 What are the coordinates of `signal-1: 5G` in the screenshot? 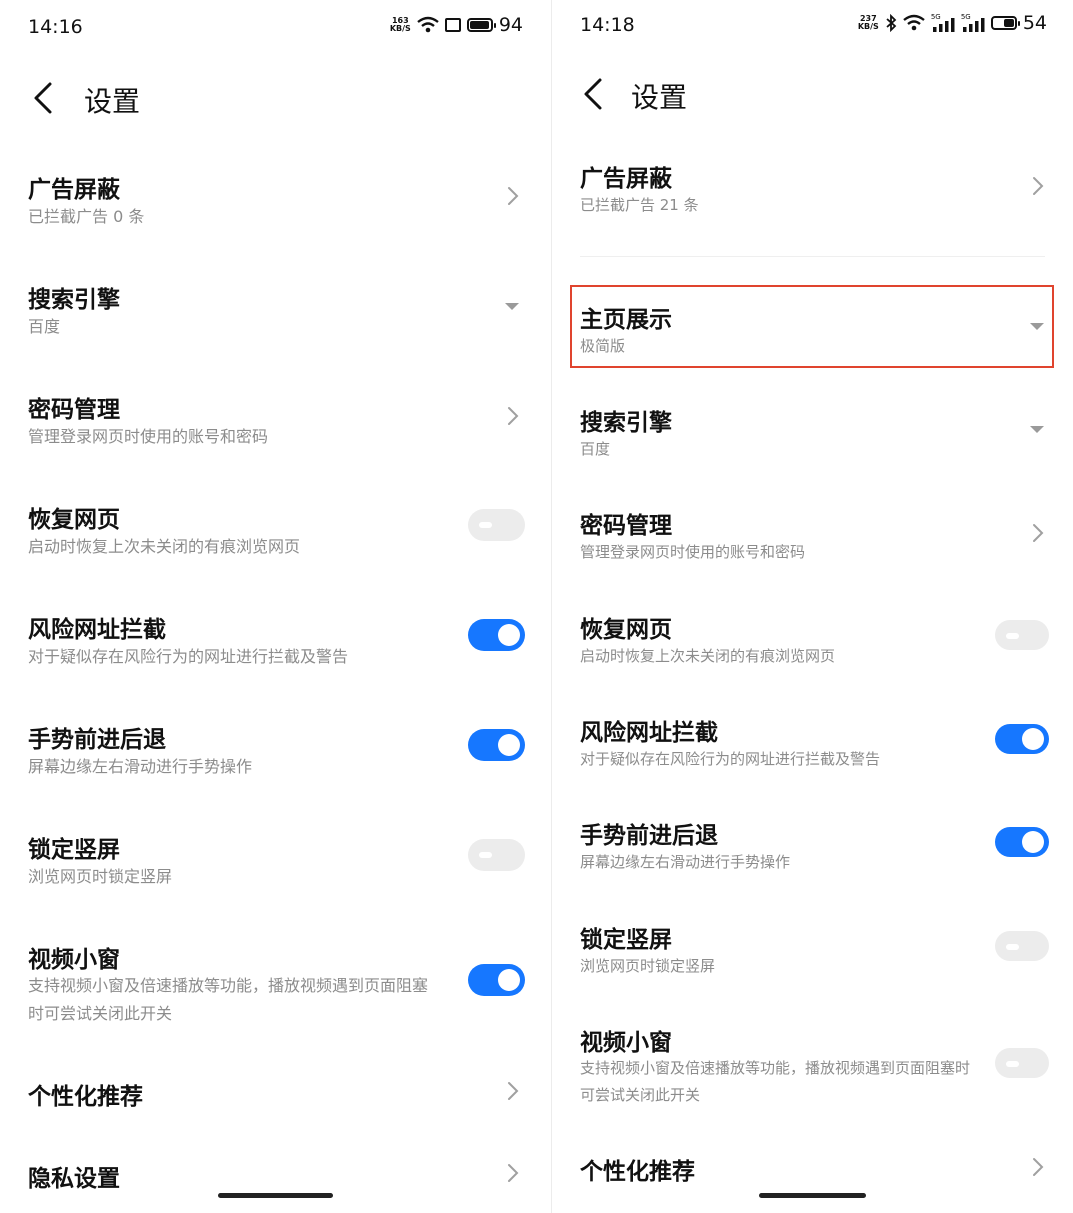 It's located at (943, 23).